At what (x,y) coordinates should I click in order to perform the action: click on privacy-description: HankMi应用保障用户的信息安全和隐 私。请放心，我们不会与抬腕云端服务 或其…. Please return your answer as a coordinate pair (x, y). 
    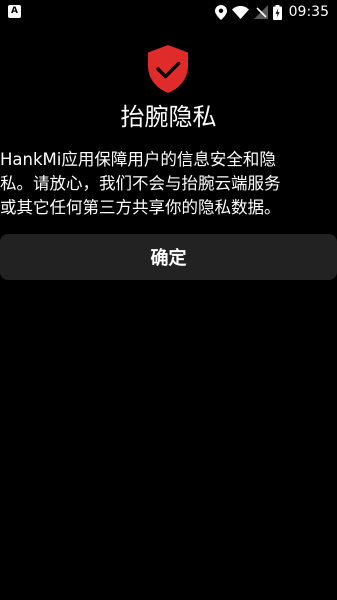
    Looking at the image, I should click on (140, 183).